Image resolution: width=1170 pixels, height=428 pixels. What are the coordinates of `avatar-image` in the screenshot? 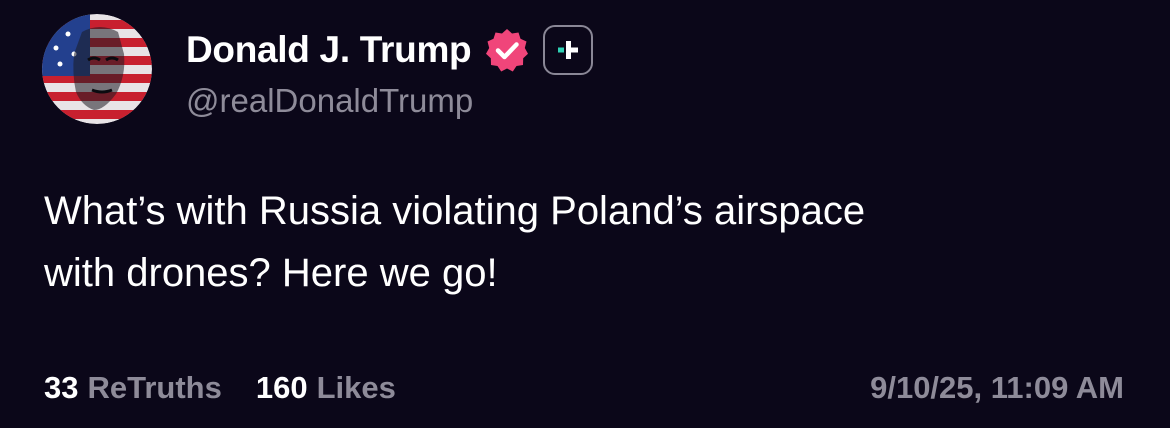 It's located at (97, 69).